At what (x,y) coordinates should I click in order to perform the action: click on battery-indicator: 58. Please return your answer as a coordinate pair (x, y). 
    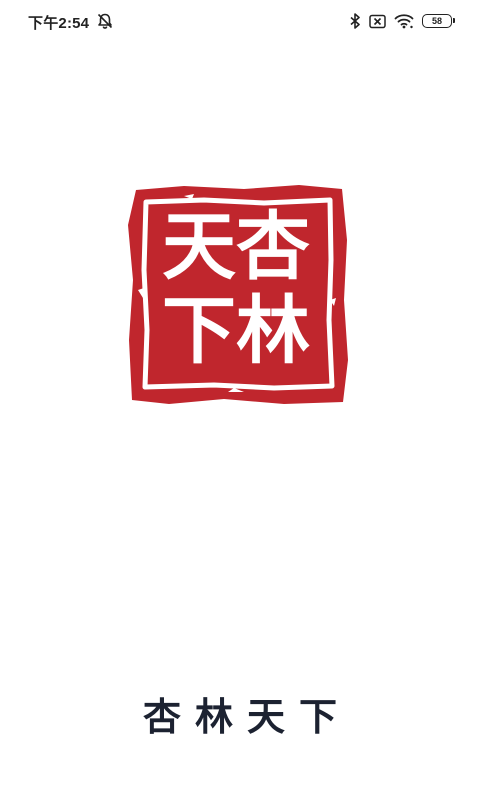
    Looking at the image, I should click on (438, 21).